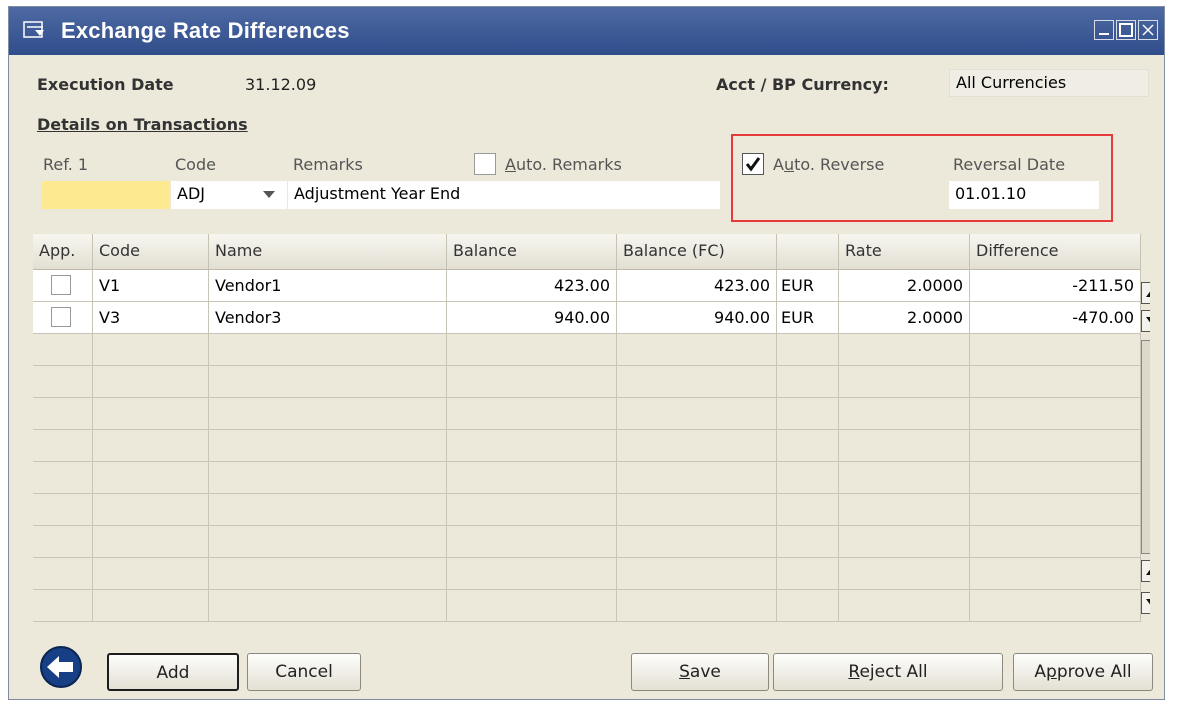 The height and width of the screenshot is (704, 1189). Describe the element at coordinates (888, 672) in the screenshot. I see `reject-all-button: Reject All` at that location.